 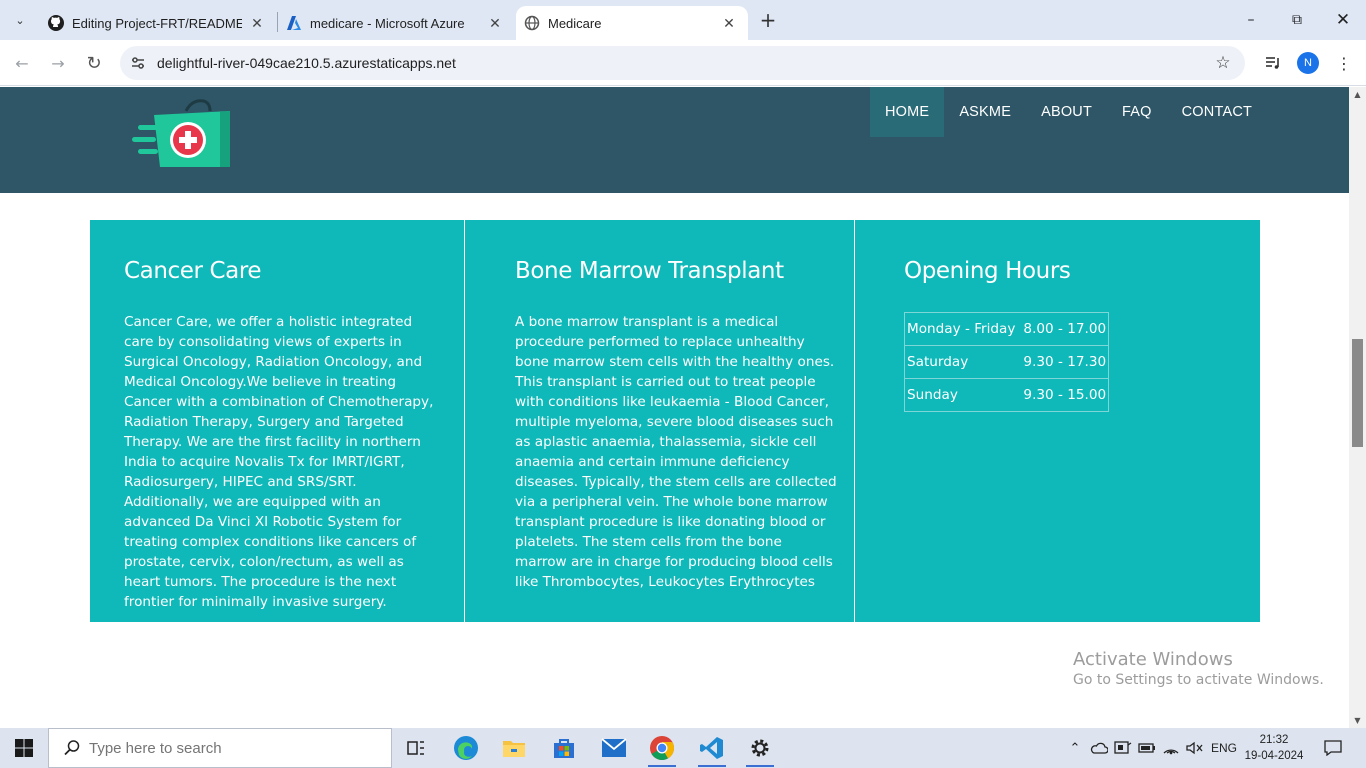 I want to click on input-language: ENG, so click(x=1224, y=748).